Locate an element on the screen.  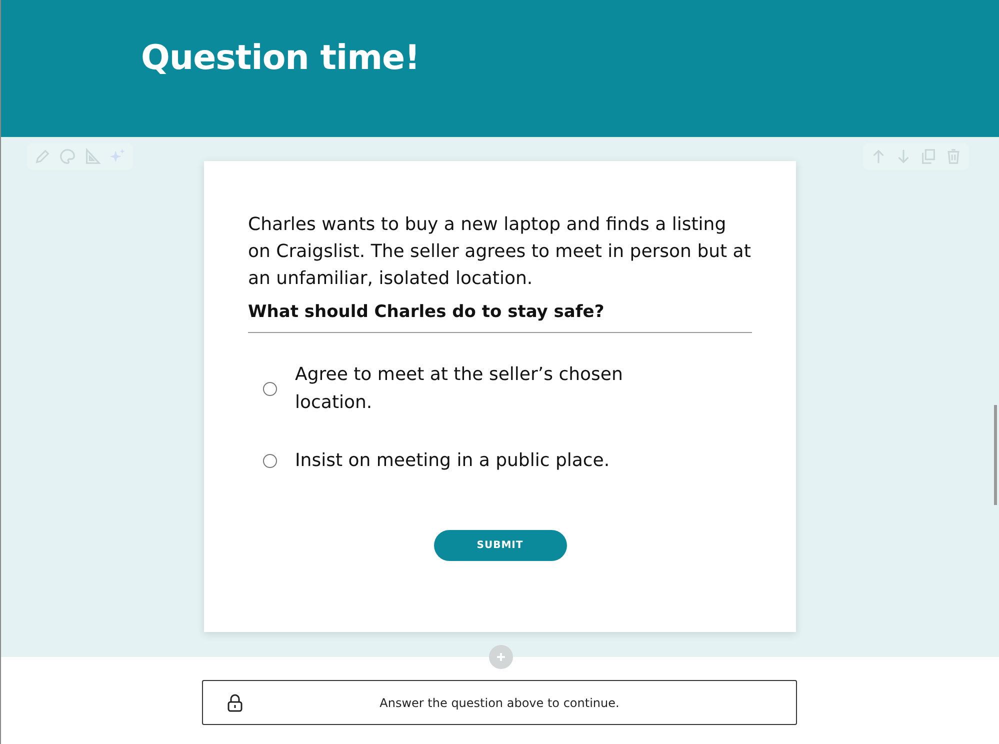
lock-icon is located at coordinates (235, 703).